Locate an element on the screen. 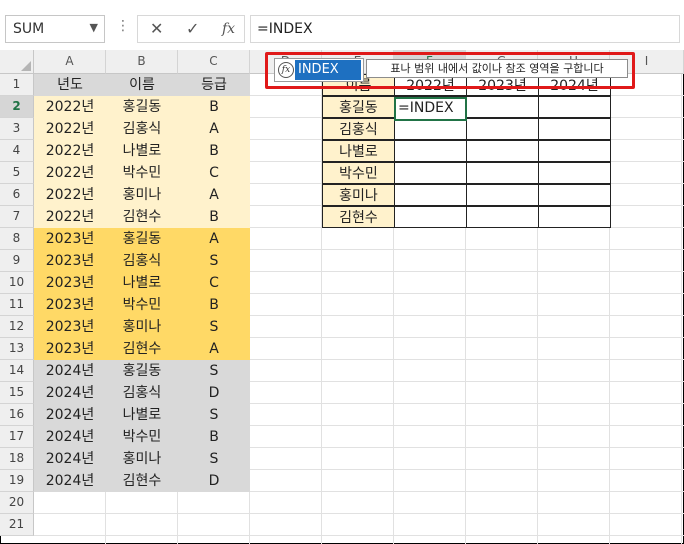 The image size is (684, 544). right-table-name: 김현수 is located at coordinates (358, 217).